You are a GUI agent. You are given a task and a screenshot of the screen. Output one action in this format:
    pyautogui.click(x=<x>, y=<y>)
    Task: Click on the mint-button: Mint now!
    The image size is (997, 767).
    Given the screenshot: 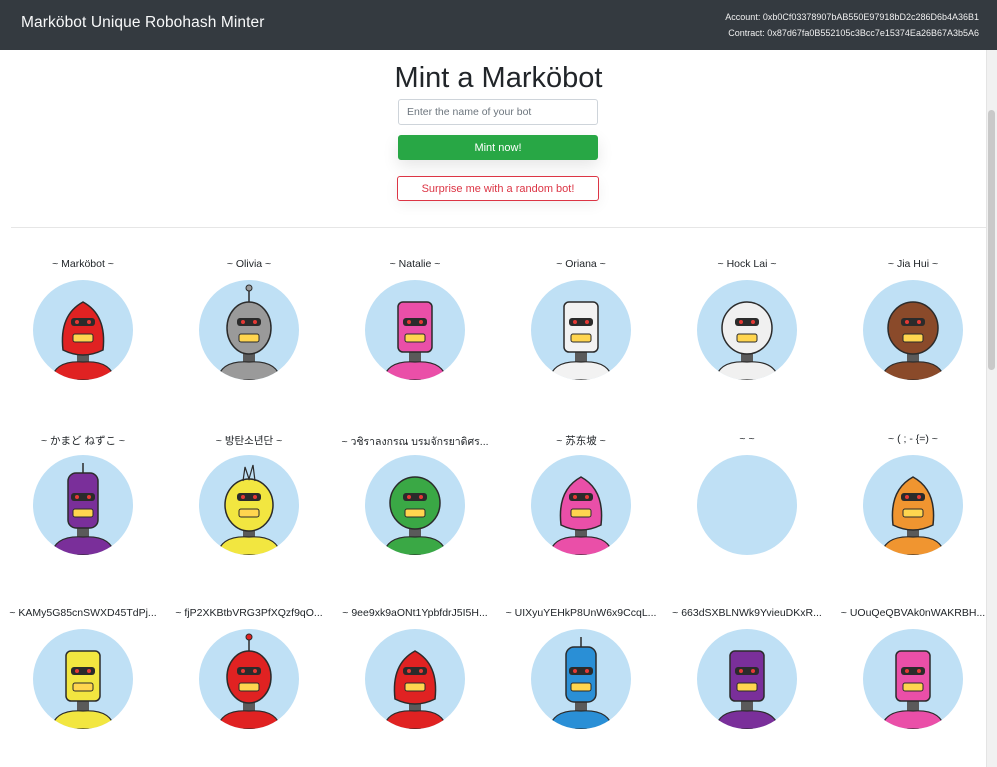 What is the action you would take?
    pyautogui.click(x=498, y=147)
    